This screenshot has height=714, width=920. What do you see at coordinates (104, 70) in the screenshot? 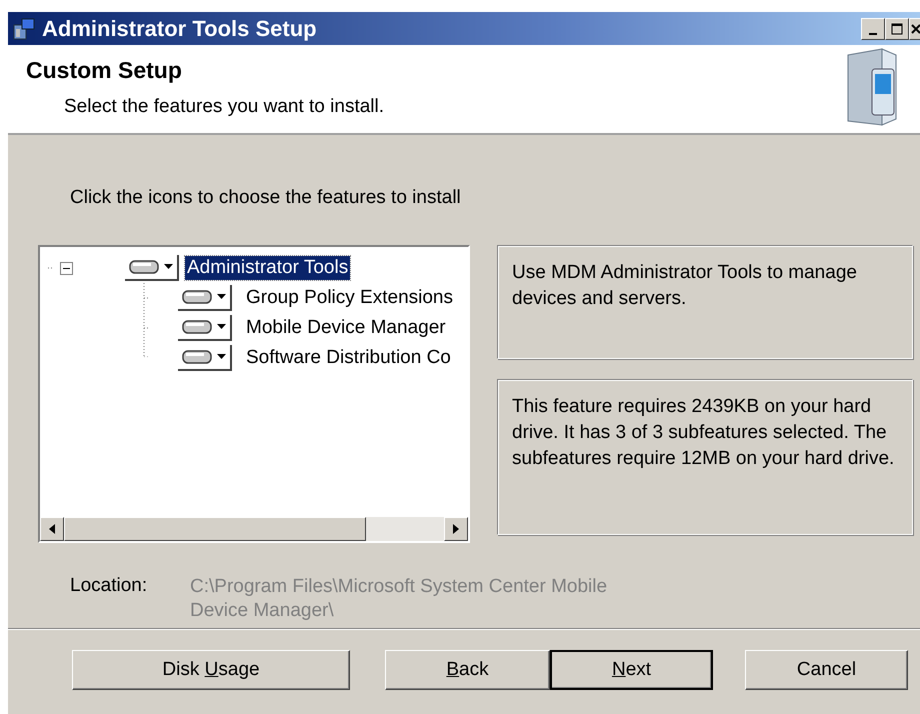
I see `page-title: Custom Setup` at bounding box center [104, 70].